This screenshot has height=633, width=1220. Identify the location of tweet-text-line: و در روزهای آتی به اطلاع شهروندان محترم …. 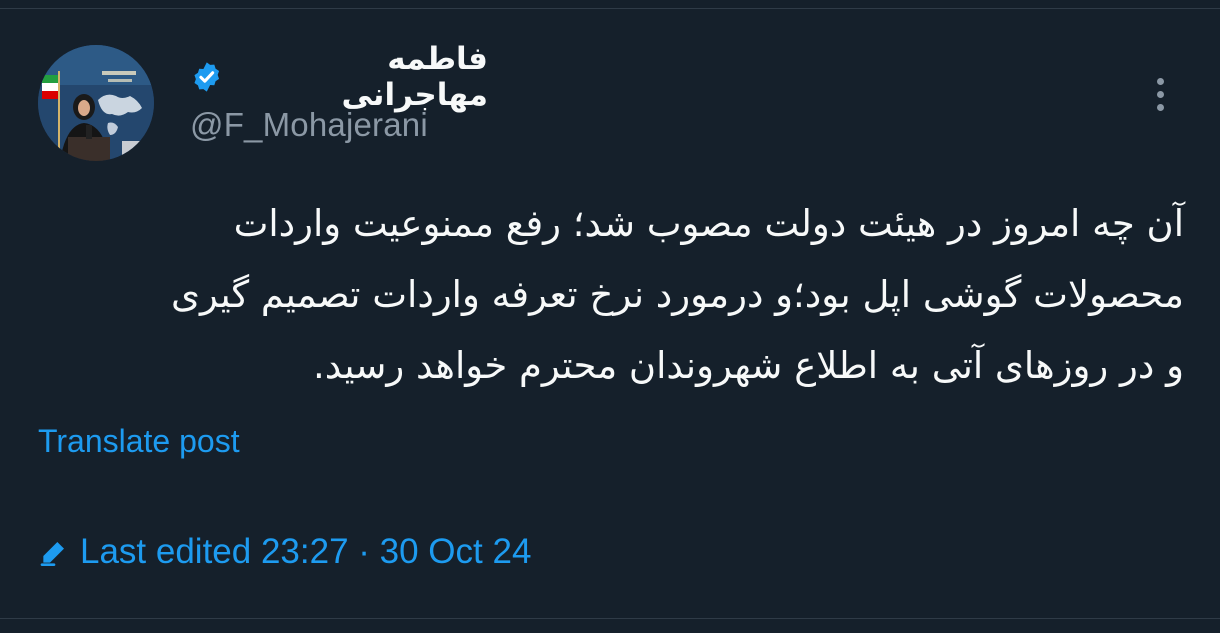
(748, 365).